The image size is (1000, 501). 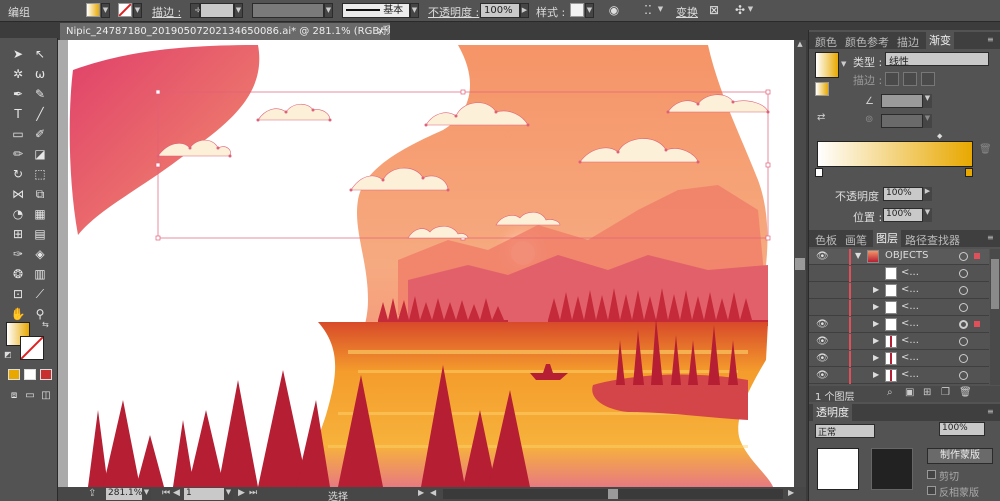 What do you see at coordinates (166, 493) in the screenshot?
I see `first-artboard-icon: ⏮` at bounding box center [166, 493].